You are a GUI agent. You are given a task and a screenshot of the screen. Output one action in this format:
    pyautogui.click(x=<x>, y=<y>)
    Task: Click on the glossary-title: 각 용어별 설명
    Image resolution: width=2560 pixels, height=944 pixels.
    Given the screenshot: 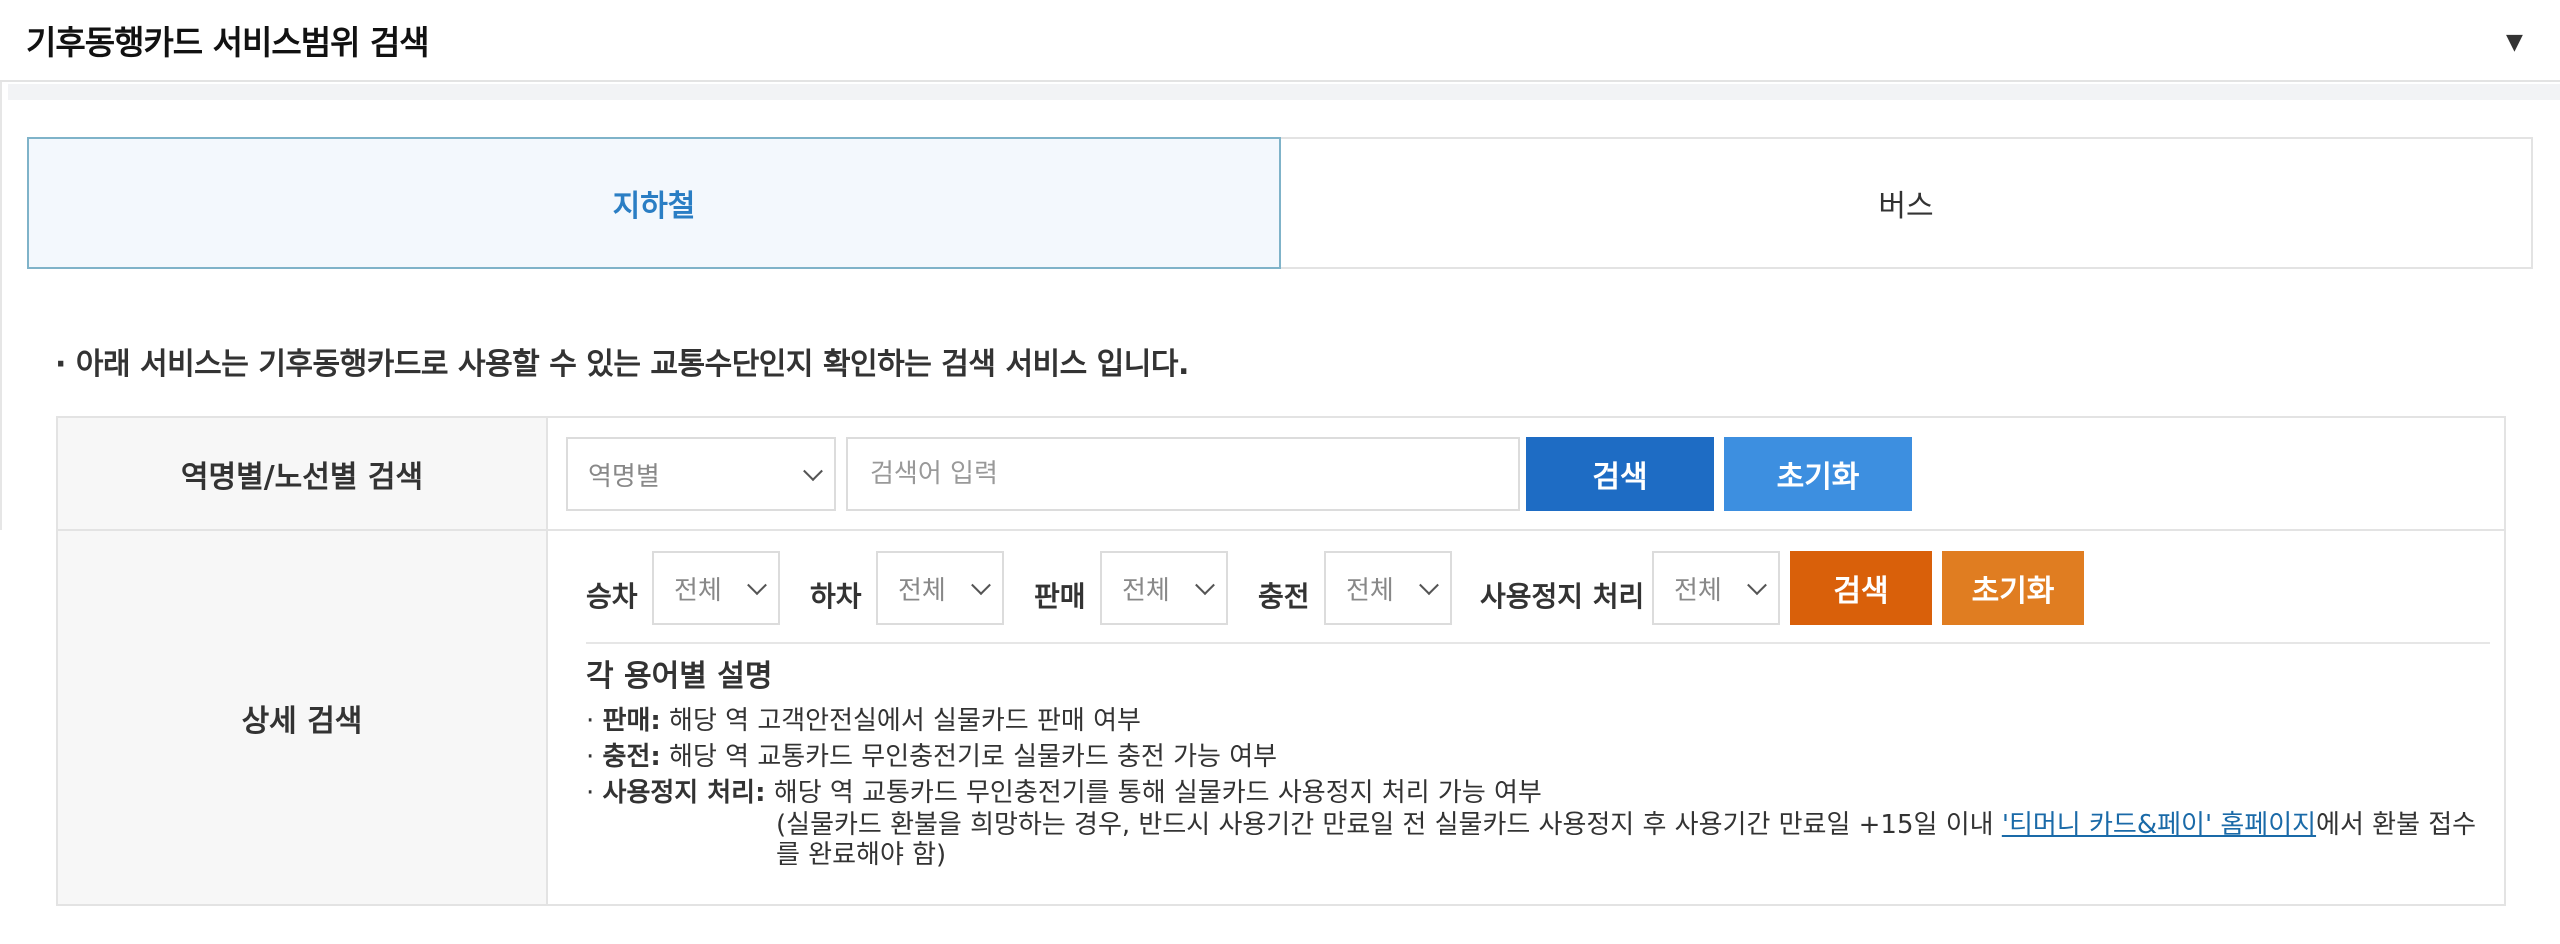 What is the action you would take?
    pyautogui.click(x=679, y=676)
    